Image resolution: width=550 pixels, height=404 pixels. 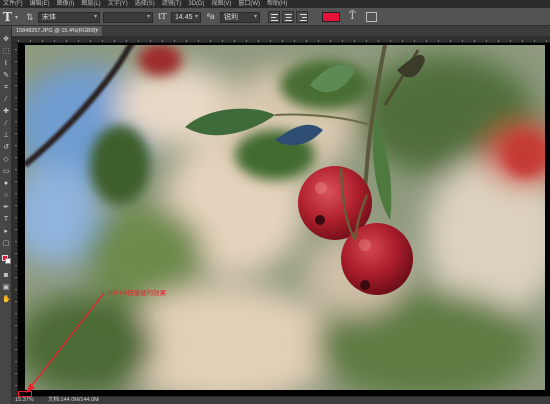 I want to click on document-size-info: 文档:144.0M/144.0M, so click(x=73, y=400).